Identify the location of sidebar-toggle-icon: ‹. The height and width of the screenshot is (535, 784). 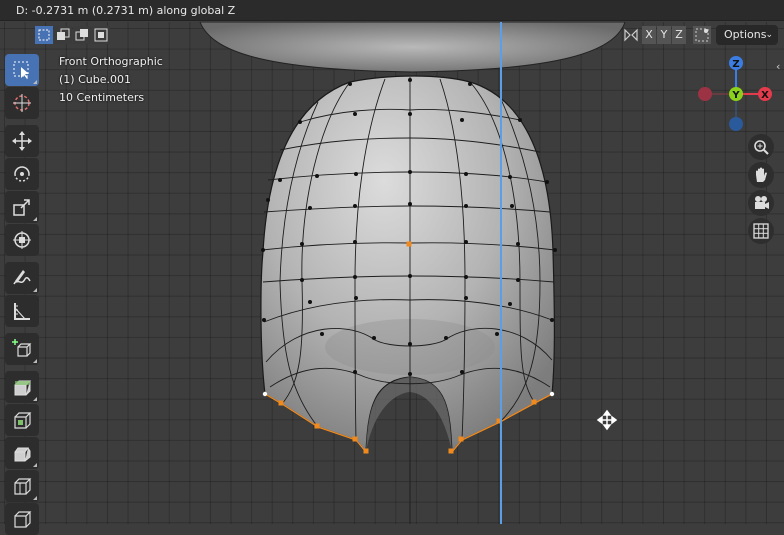
(778, 66).